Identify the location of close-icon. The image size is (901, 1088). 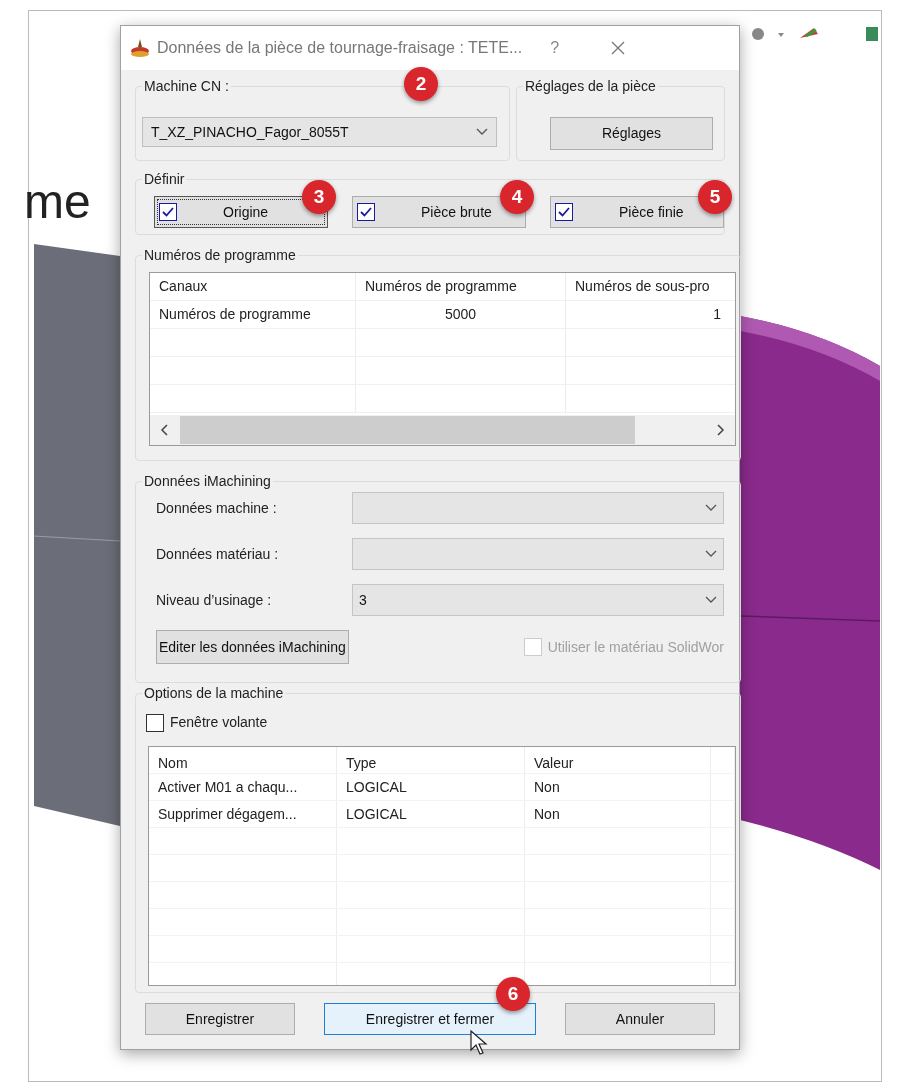
(618, 48).